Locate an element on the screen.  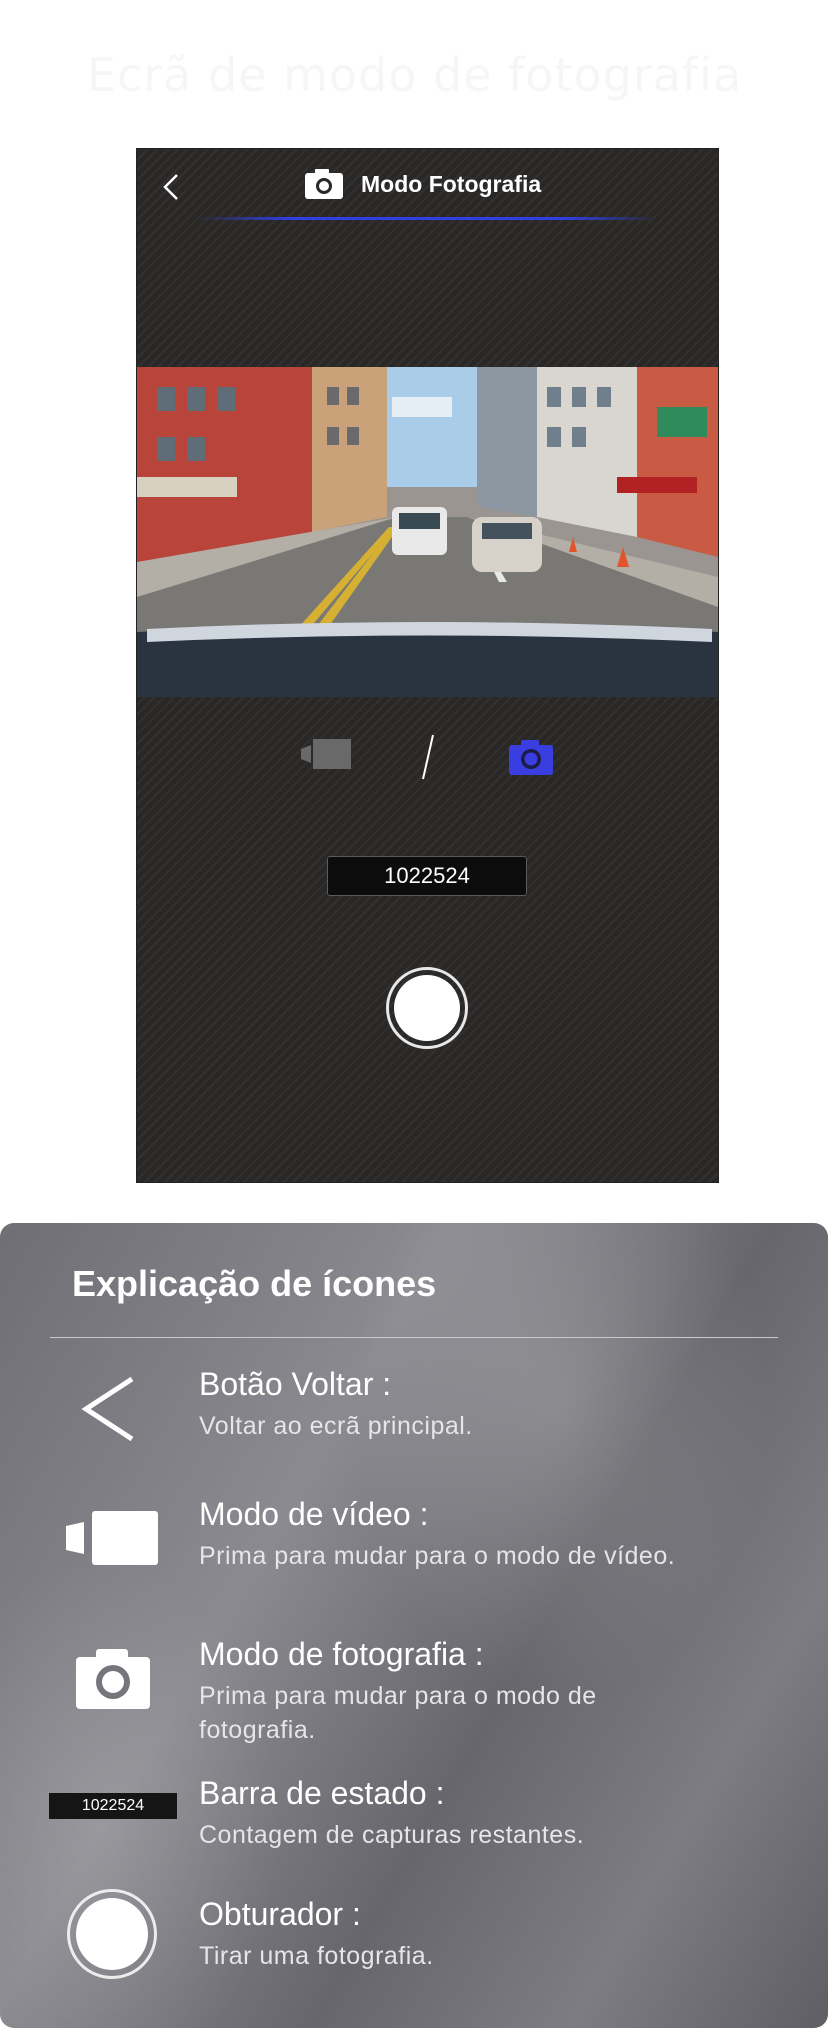
header-underline is located at coordinates (427, 218).